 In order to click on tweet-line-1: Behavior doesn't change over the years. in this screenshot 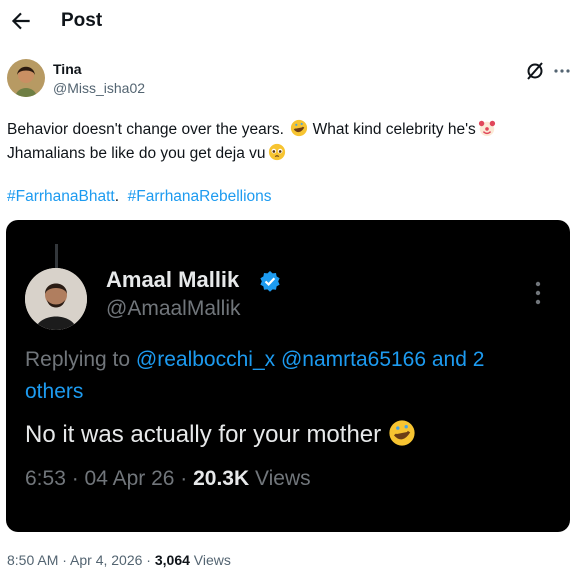, I will do `click(148, 129)`.